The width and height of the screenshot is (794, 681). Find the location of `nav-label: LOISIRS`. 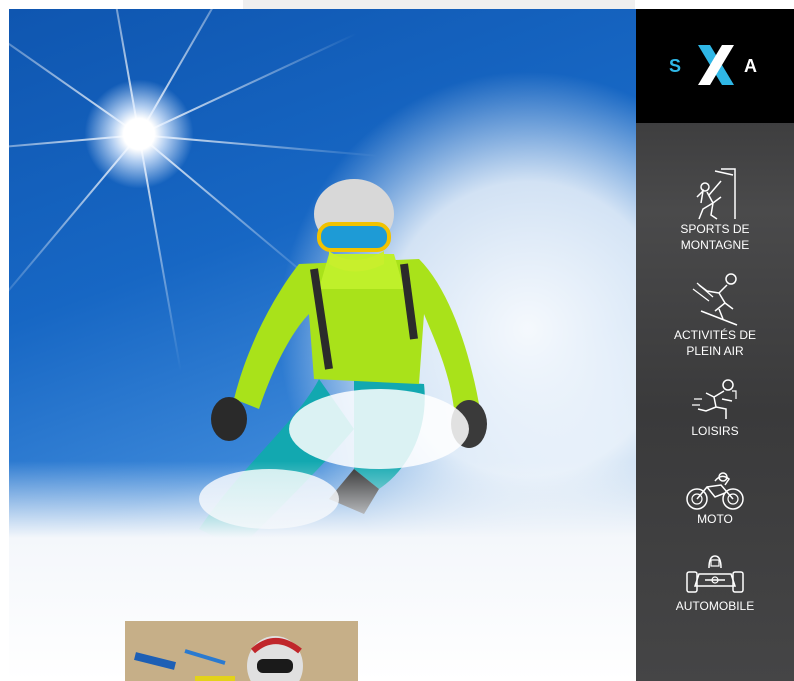

nav-label: LOISIRS is located at coordinates (715, 431).